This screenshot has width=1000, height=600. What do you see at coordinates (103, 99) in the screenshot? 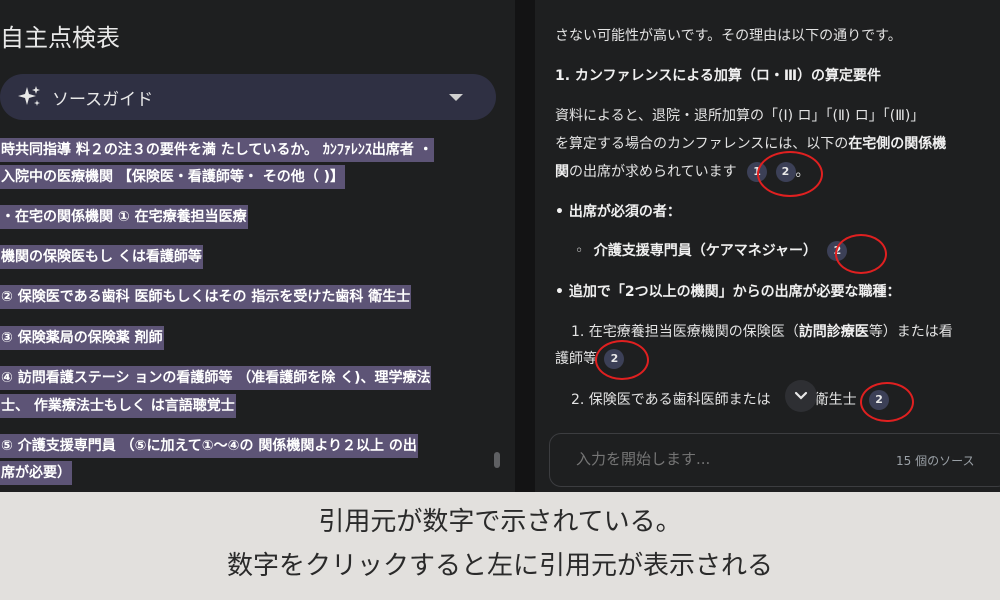
I see `source-guide-label: ソースガイド` at bounding box center [103, 99].